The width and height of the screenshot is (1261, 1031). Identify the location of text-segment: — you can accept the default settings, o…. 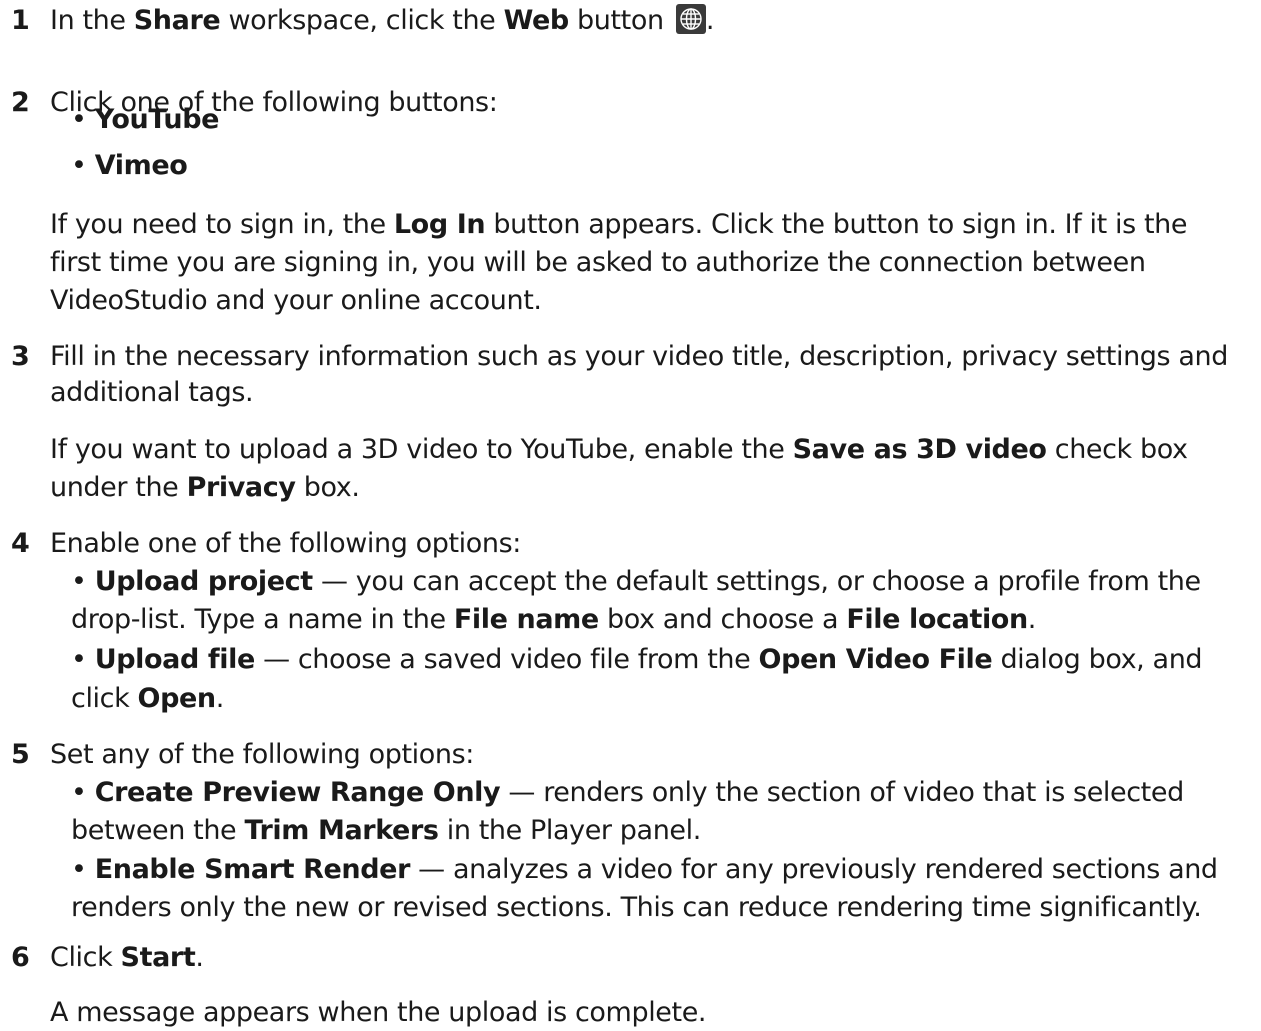
(756, 581).